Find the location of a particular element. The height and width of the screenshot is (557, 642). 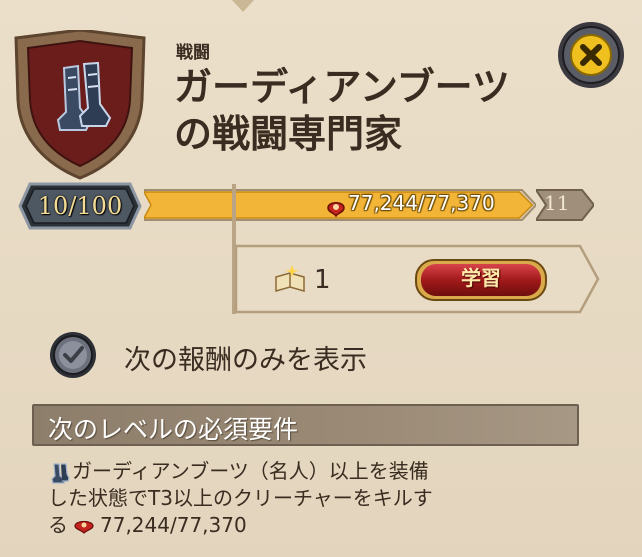

kill-fame-icon is located at coordinates (336, 210).